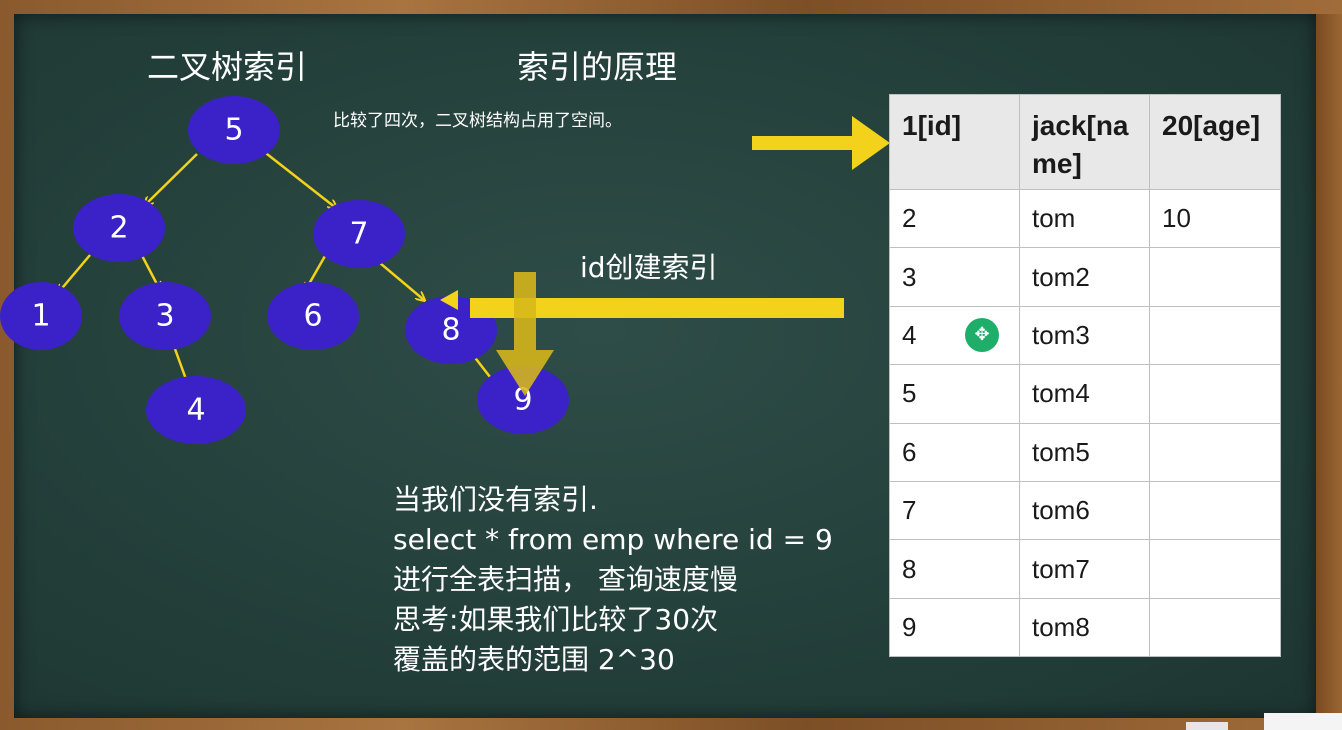  I want to click on tree-node: 1, so click(40, 316).